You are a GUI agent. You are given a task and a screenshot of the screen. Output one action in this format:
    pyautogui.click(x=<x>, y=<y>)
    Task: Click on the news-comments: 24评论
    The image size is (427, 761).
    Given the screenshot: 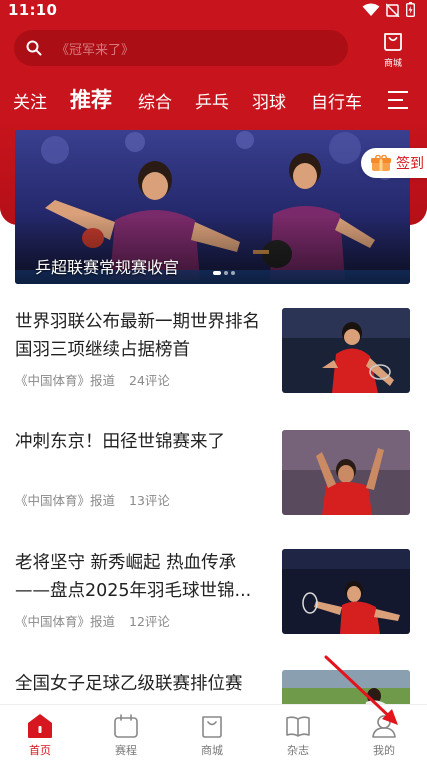 What is the action you would take?
    pyautogui.click(x=149, y=380)
    